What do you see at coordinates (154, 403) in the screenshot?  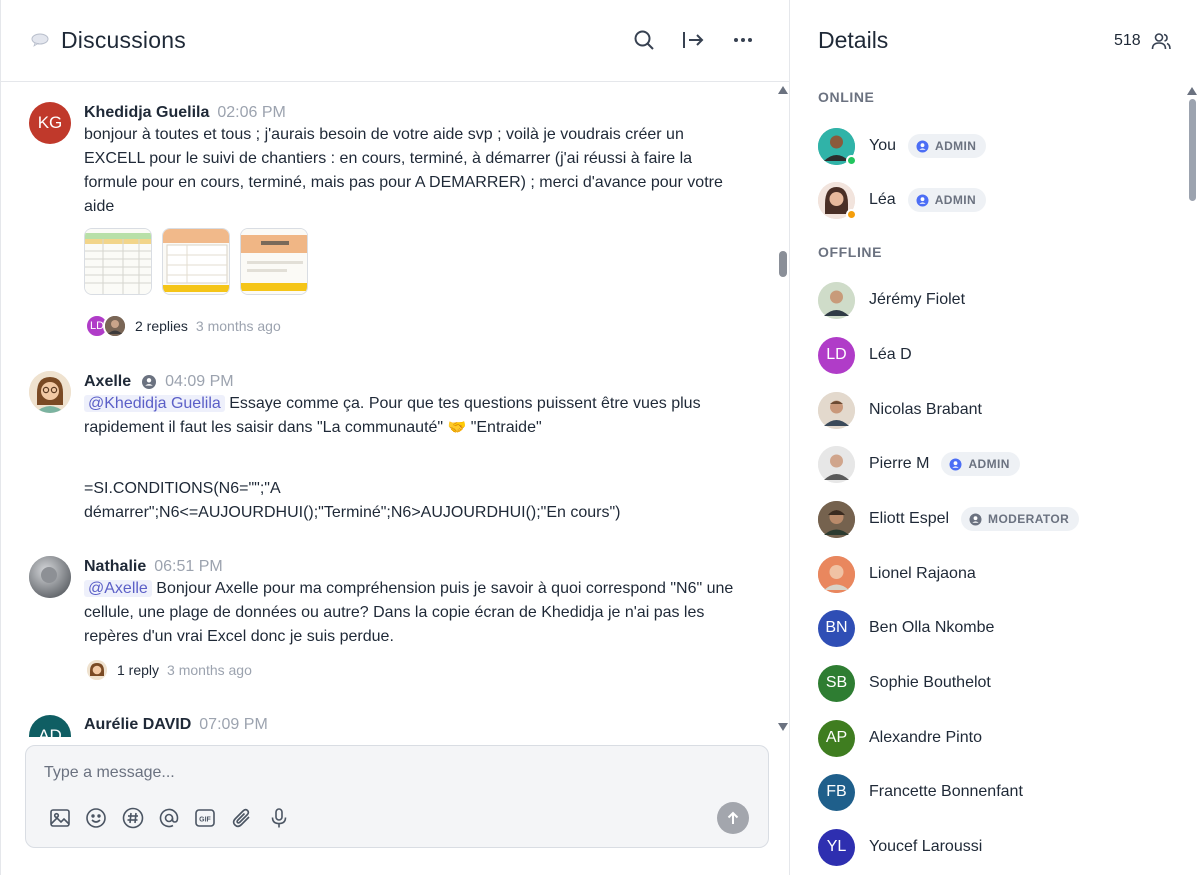 I see `mention-link: @Khedidja Guelila` at bounding box center [154, 403].